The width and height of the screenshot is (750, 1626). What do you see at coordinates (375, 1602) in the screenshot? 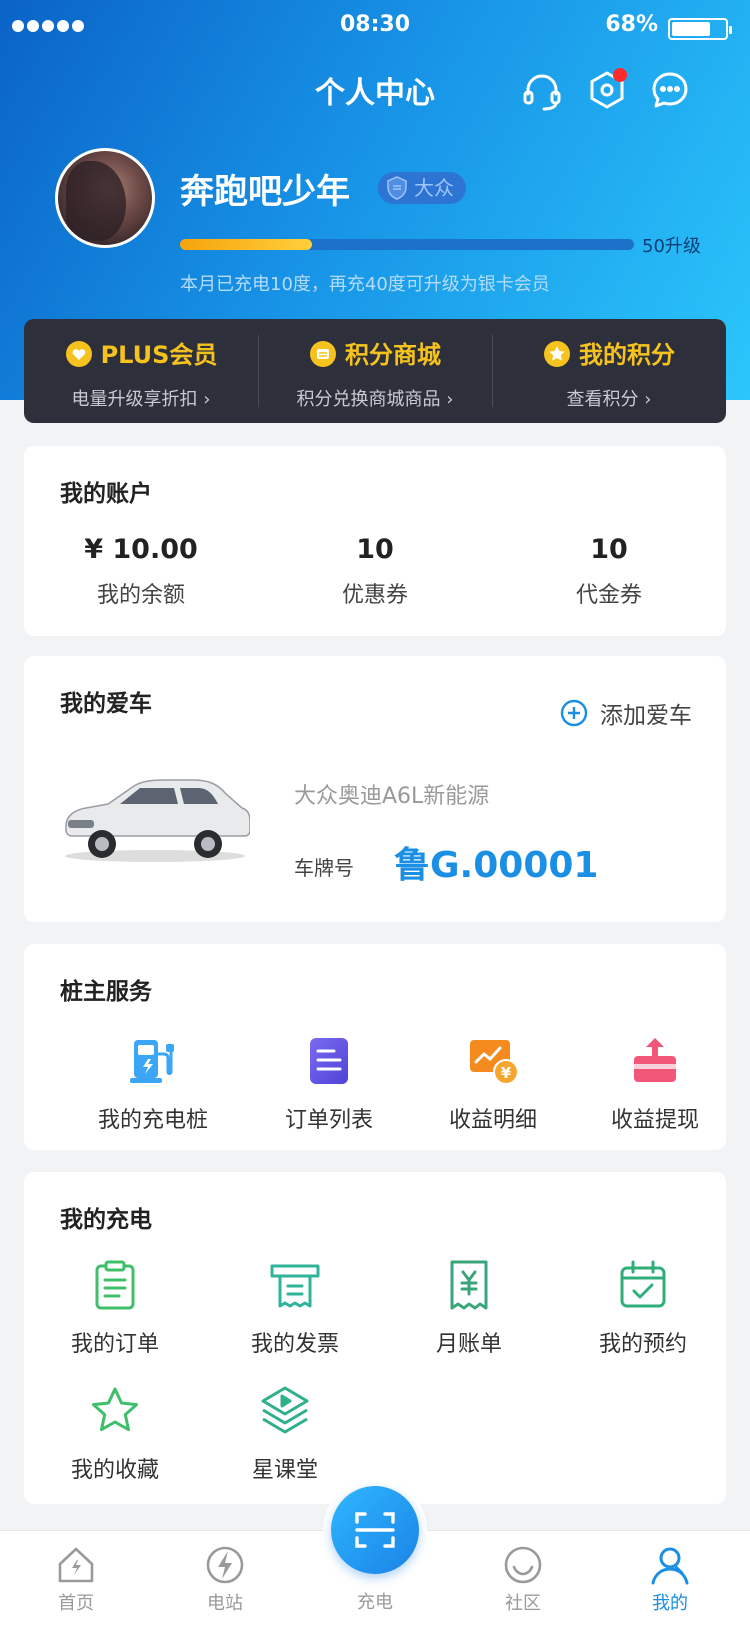
I see `tab-label: 充电` at bounding box center [375, 1602].